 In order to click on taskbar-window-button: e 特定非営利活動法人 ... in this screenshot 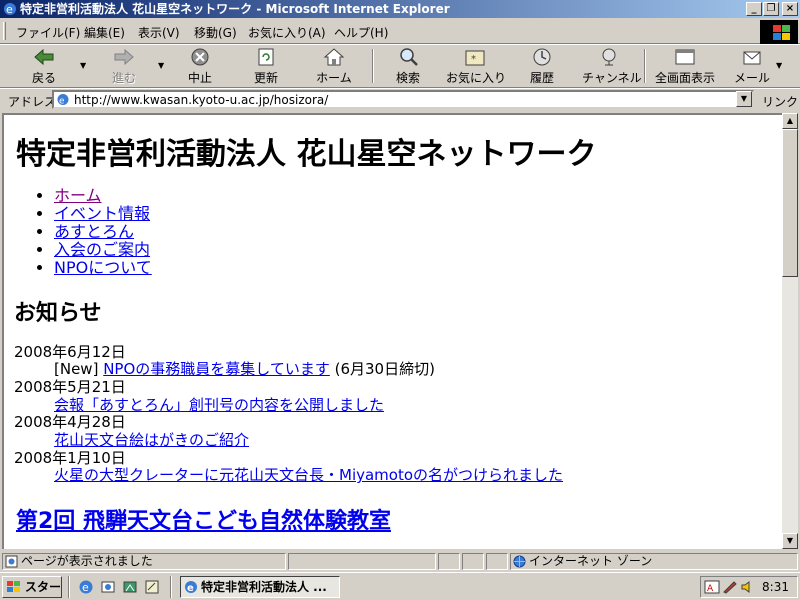, I will do `click(260, 587)`.